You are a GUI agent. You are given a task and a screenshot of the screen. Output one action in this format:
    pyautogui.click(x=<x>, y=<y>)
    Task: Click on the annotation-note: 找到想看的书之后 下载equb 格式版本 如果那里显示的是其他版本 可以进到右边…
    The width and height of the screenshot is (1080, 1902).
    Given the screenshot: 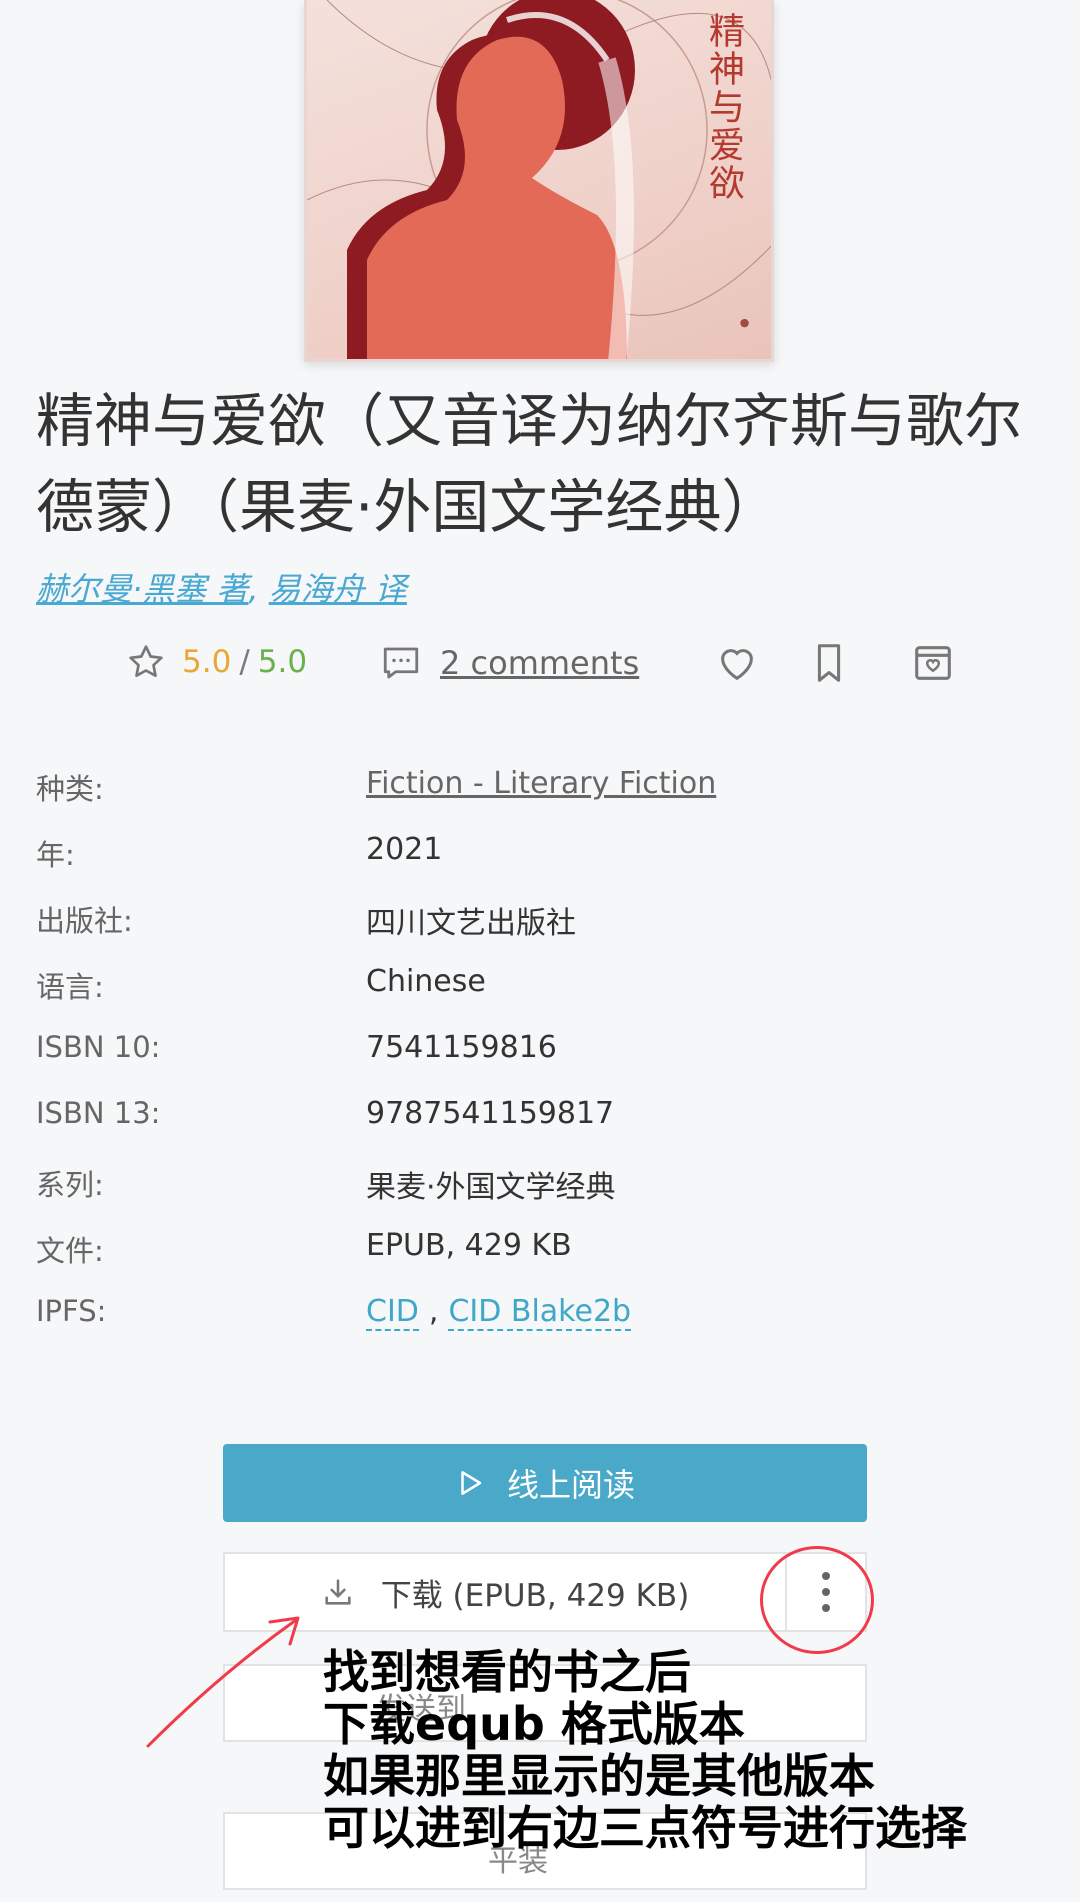 What is the action you would take?
    pyautogui.click(x=645, y=1750)
    